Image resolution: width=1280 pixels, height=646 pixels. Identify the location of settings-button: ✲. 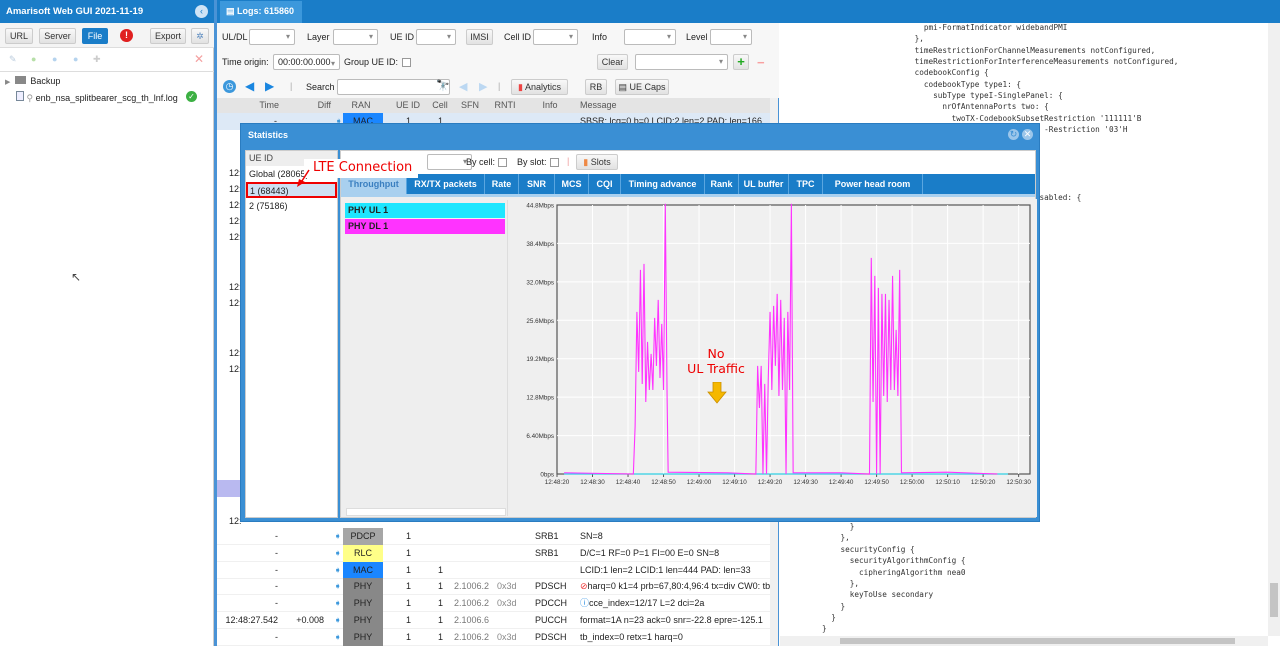
(200, 36).